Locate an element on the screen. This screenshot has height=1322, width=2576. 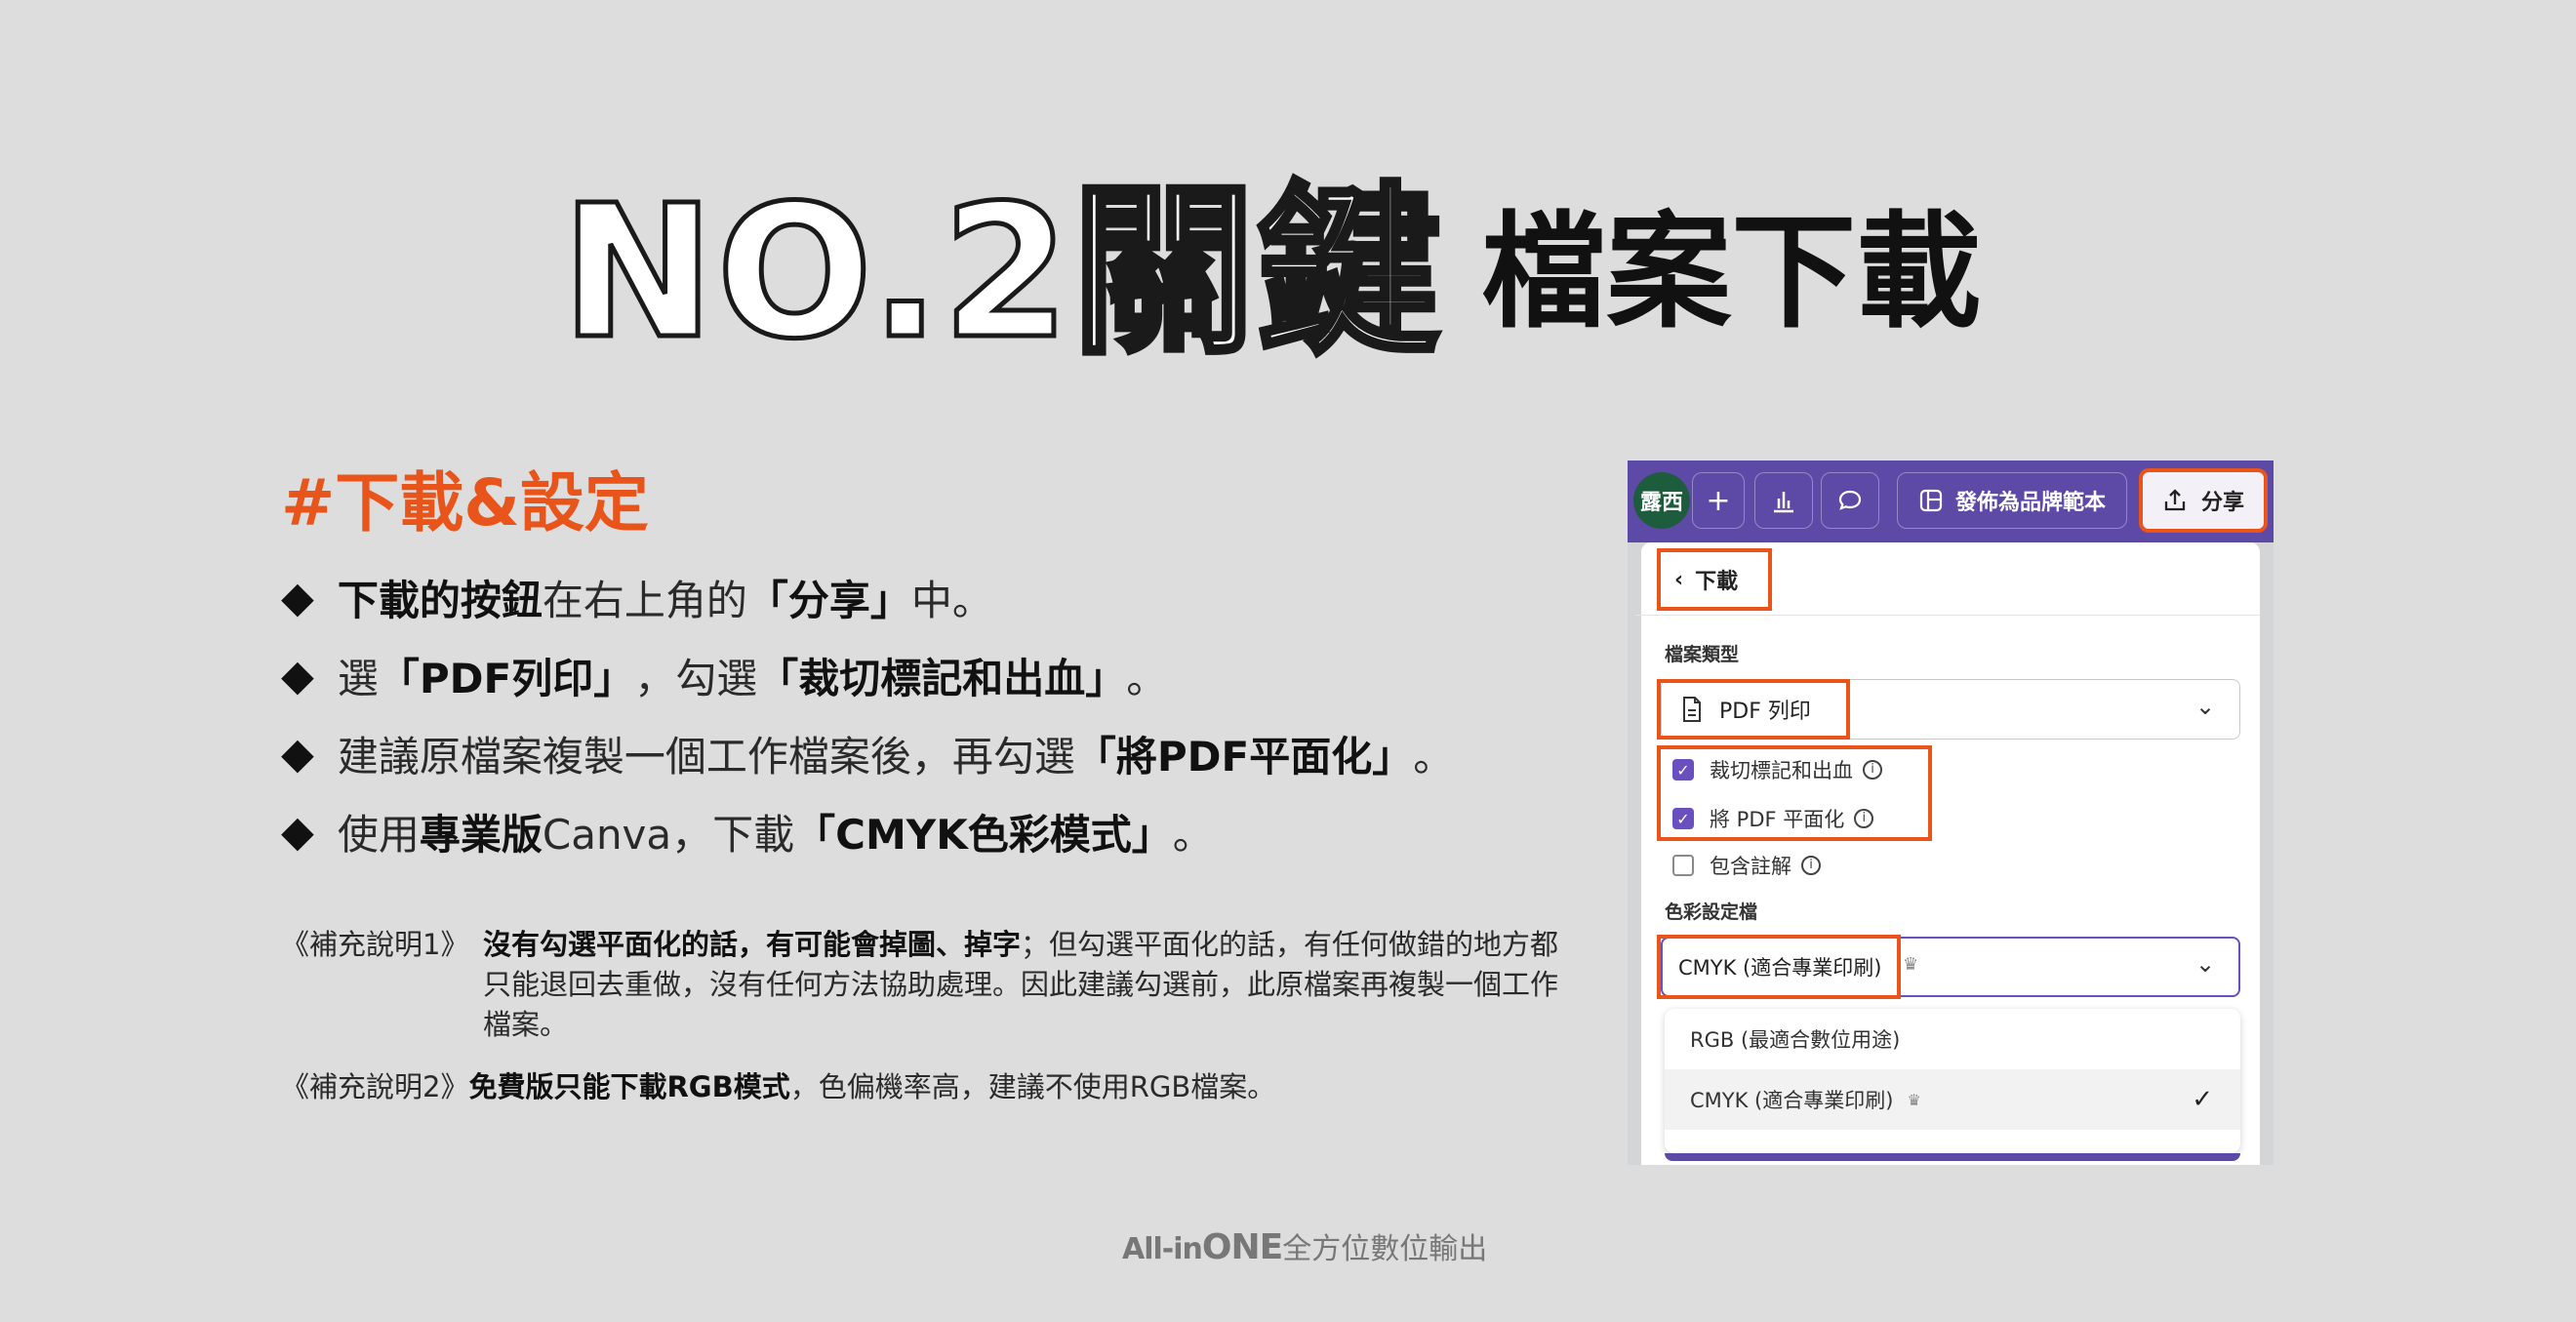
bullet-text: 「分享」 is located at coordinates (828, 600).